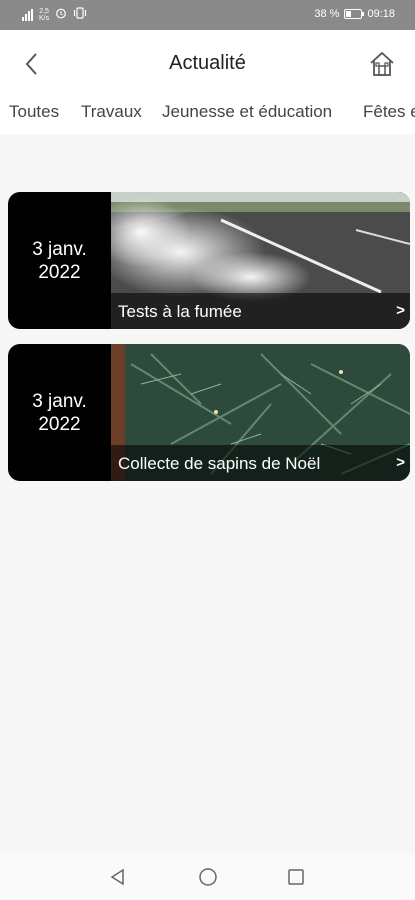  What do you see at coordinates (118, 877) in the screenshot?
I see `back-triangle-icon` at bounding box center [118, 877].